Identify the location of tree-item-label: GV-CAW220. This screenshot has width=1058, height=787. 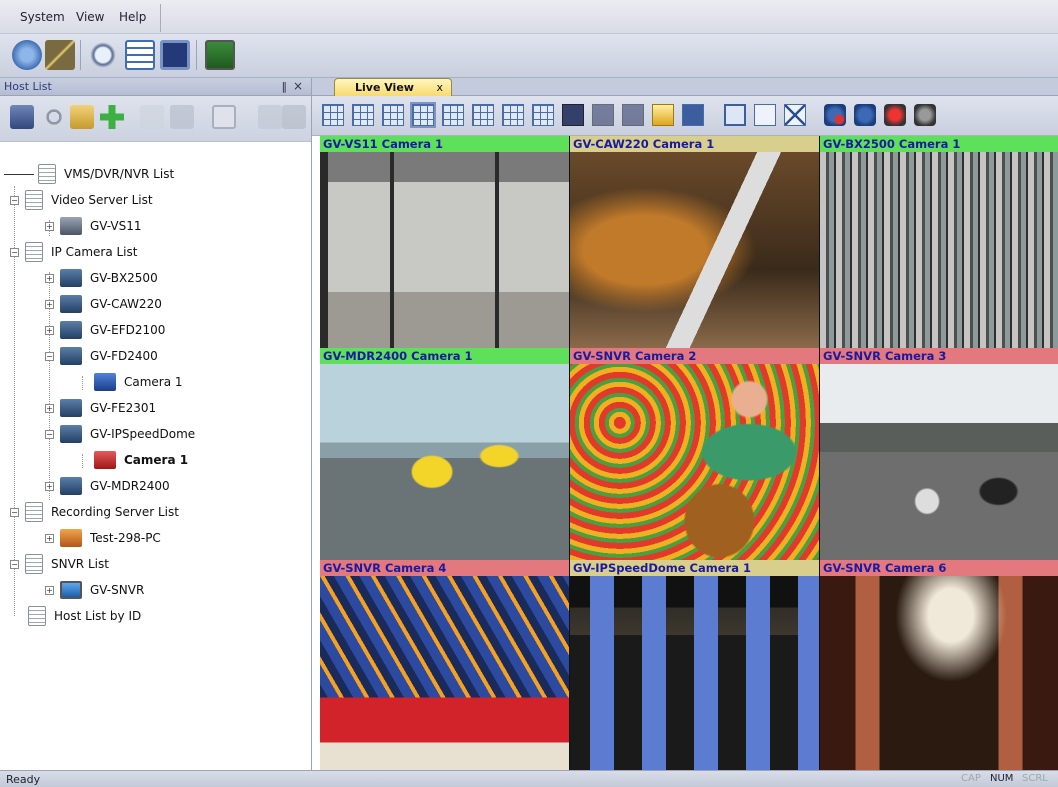
(126, 304).